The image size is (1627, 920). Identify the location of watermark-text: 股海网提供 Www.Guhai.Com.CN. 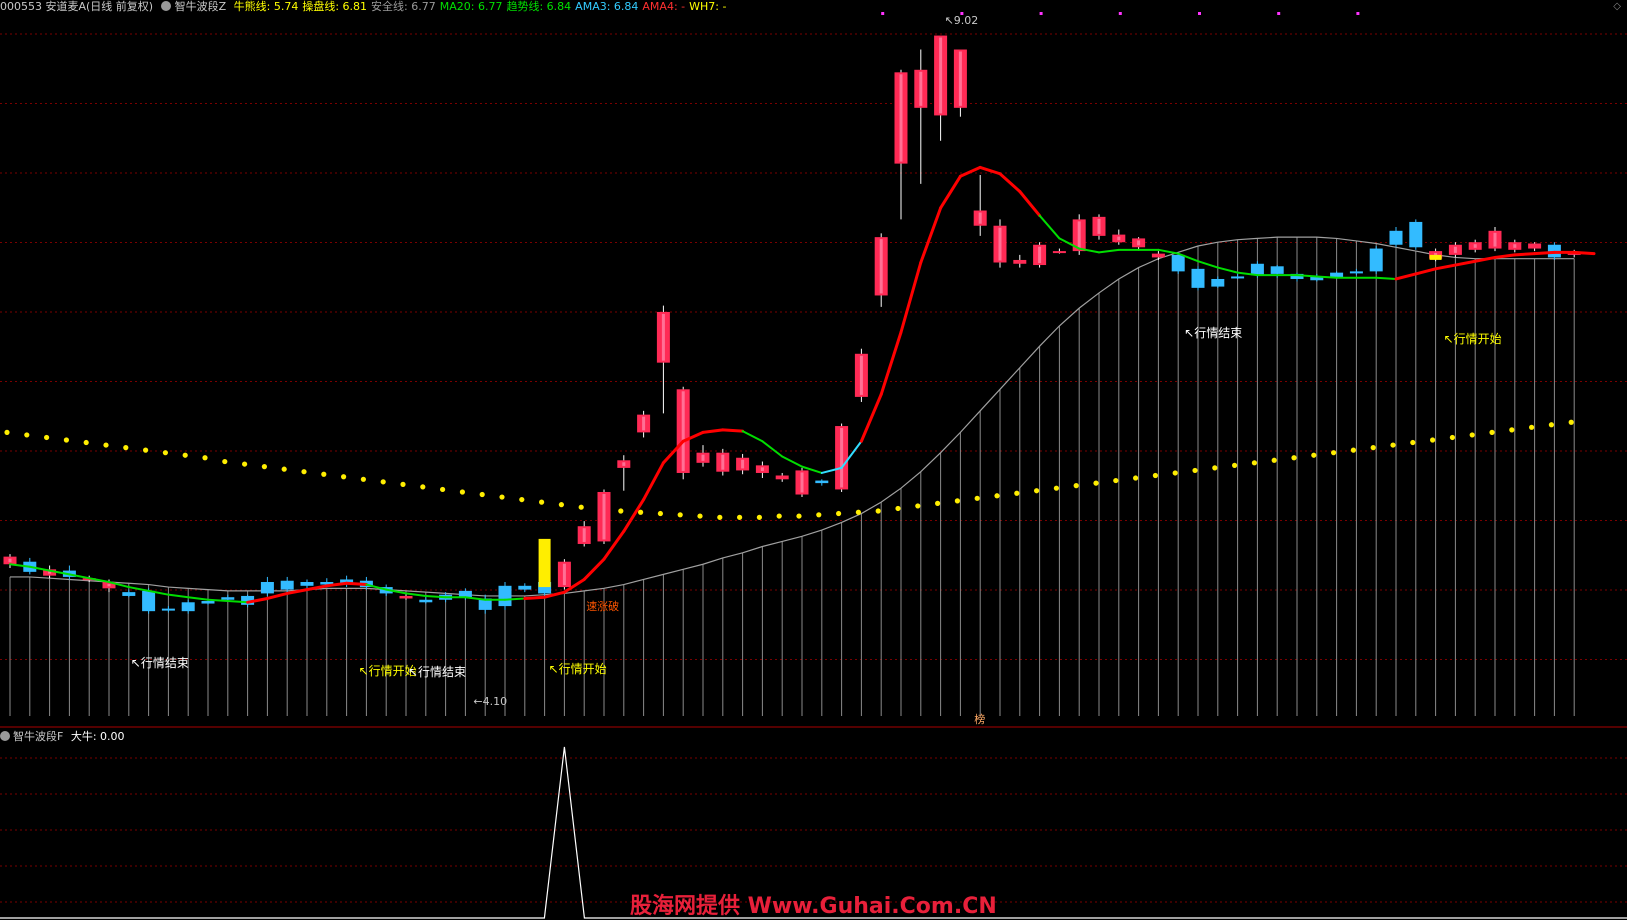
(813, 906).